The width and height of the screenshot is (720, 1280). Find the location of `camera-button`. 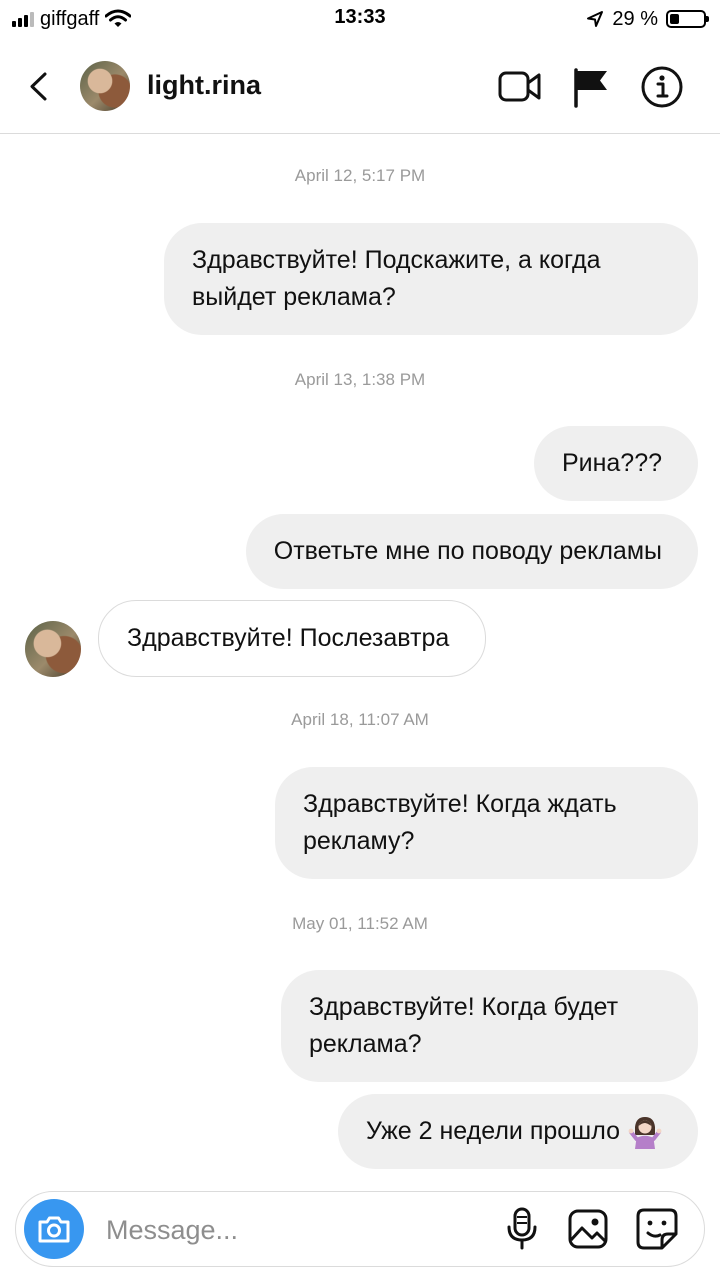

camera-button is located at coordinates (54, 1229).